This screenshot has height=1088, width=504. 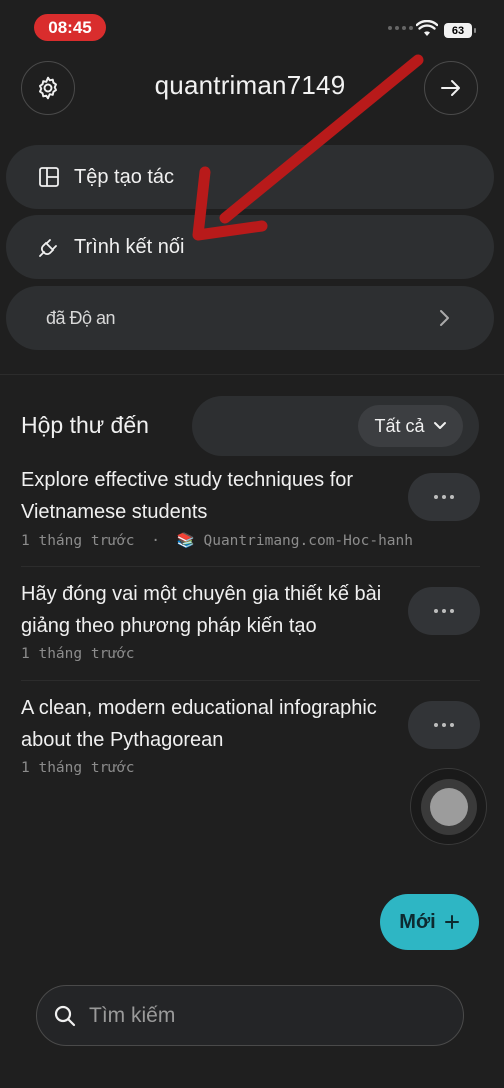 What do you see at coordinates (129, 246) in the screenshot?
I see `menu-item-label: Trình kết nối` at bounding box center [129, 246].